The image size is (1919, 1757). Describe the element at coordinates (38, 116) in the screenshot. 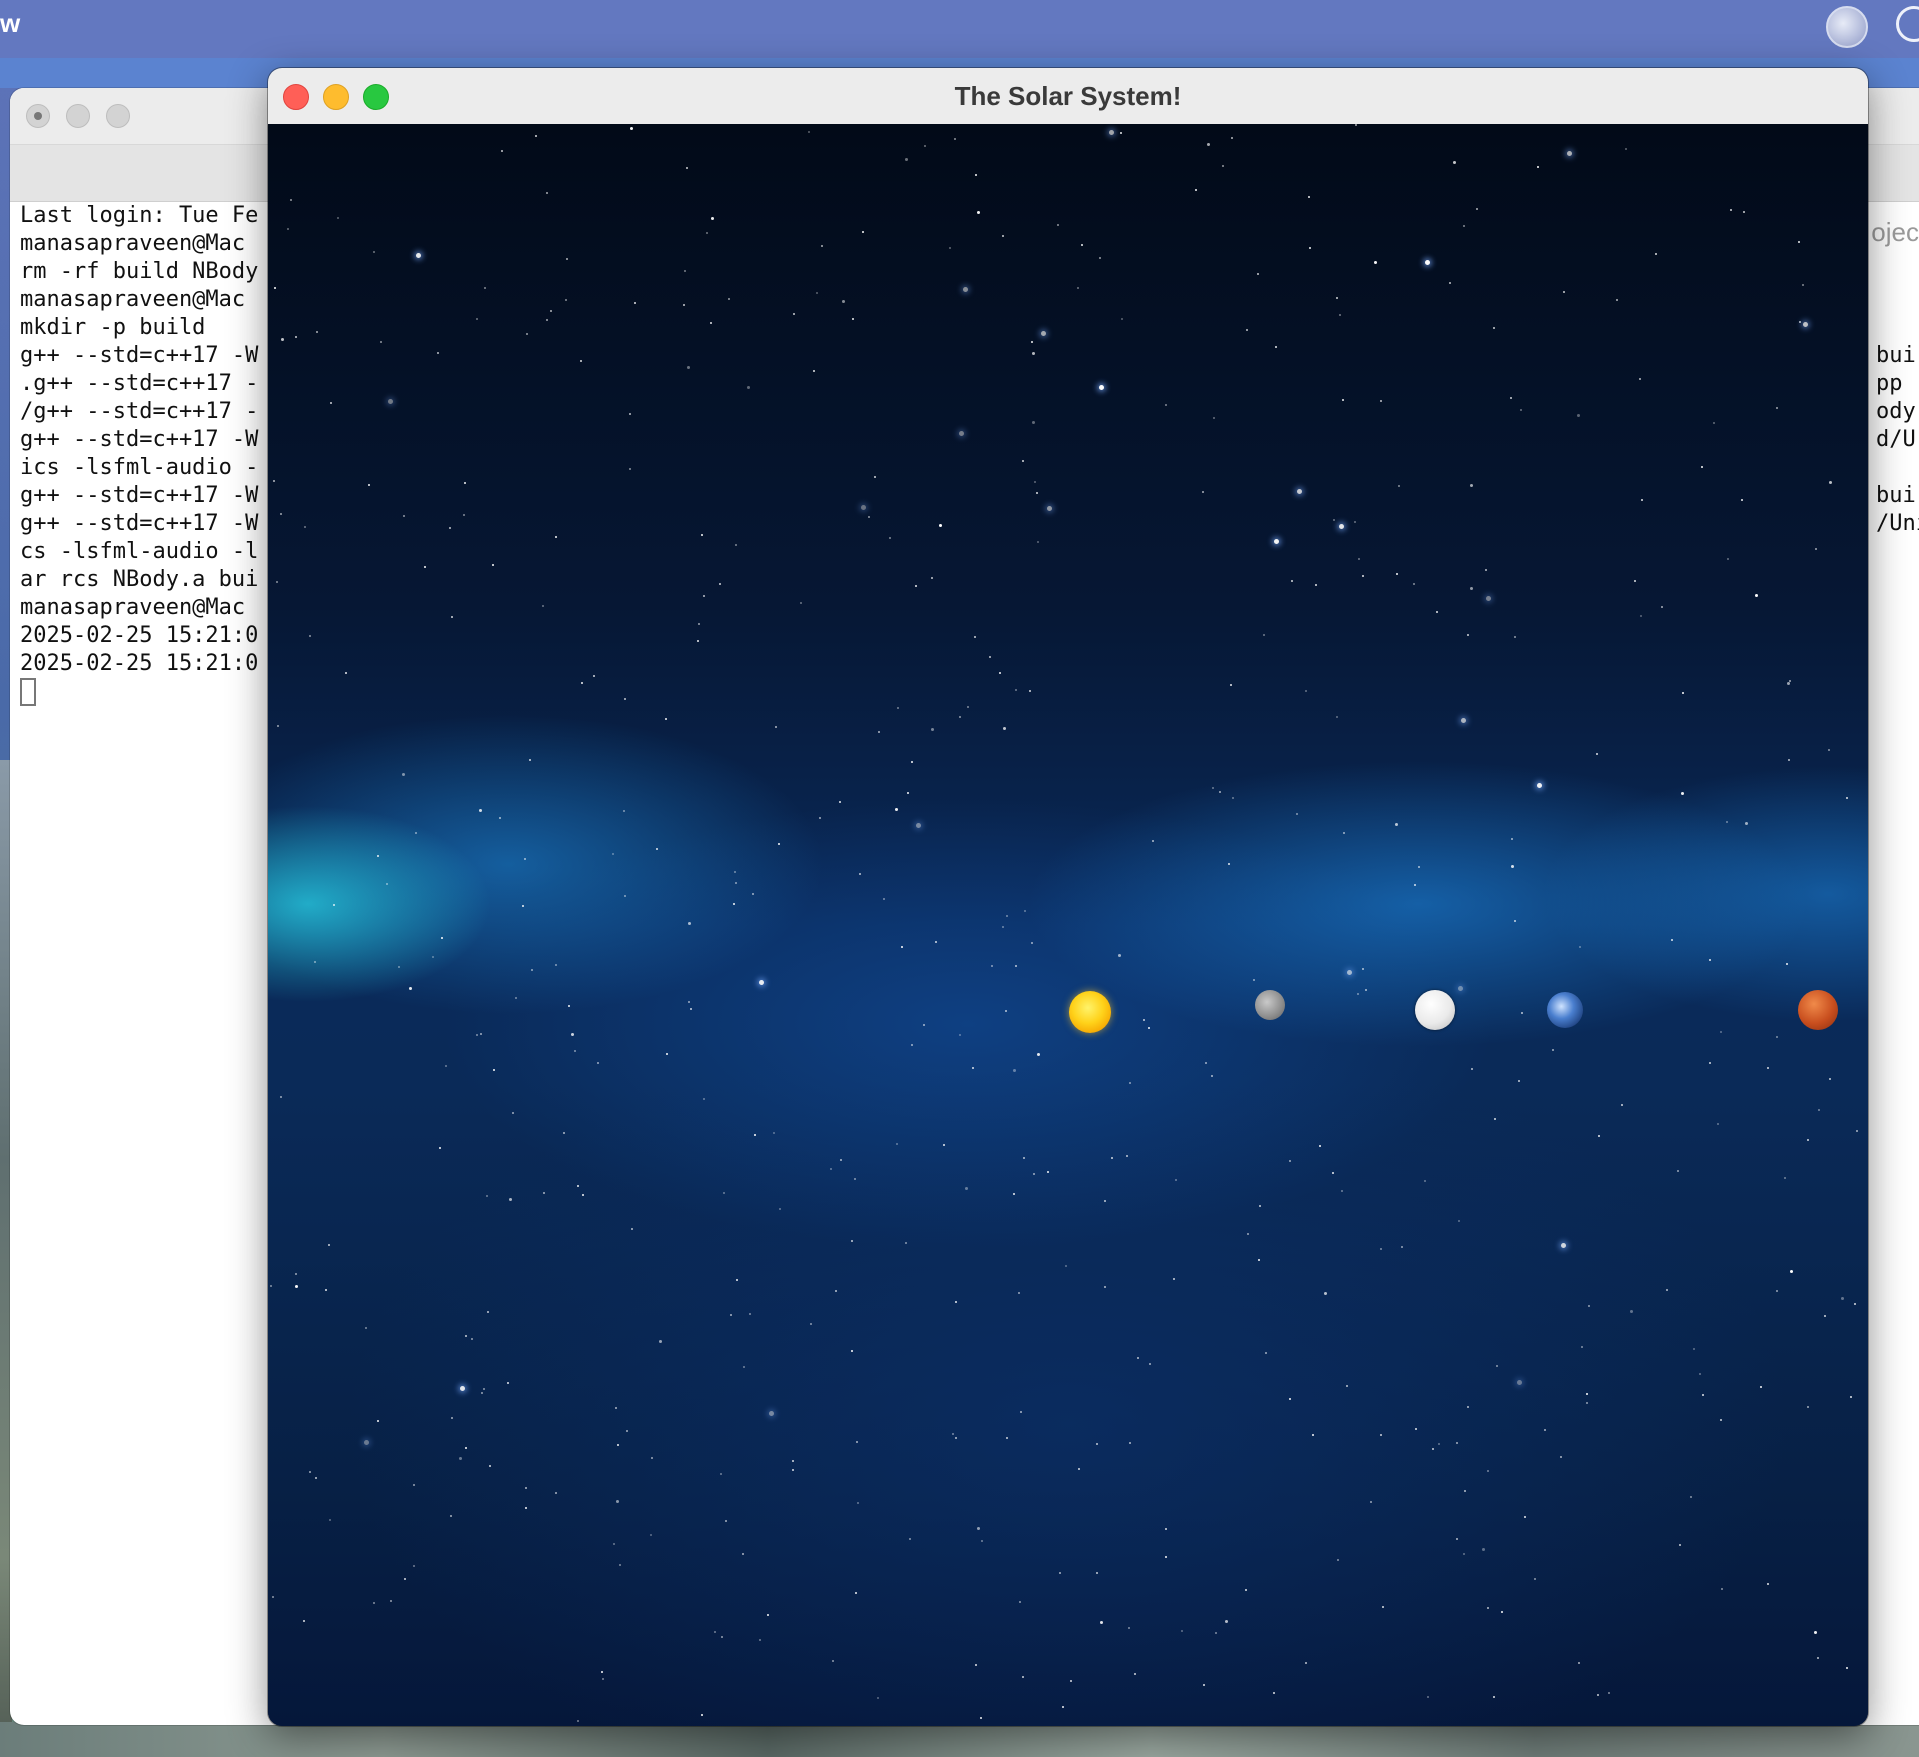

I see `terminal-close-button` at that location.